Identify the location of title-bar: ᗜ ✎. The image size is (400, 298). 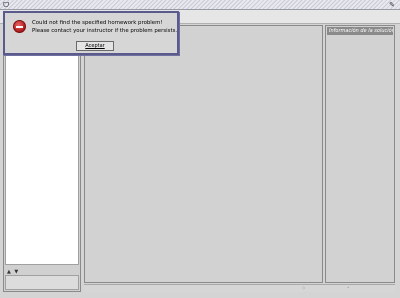
(200, 5).